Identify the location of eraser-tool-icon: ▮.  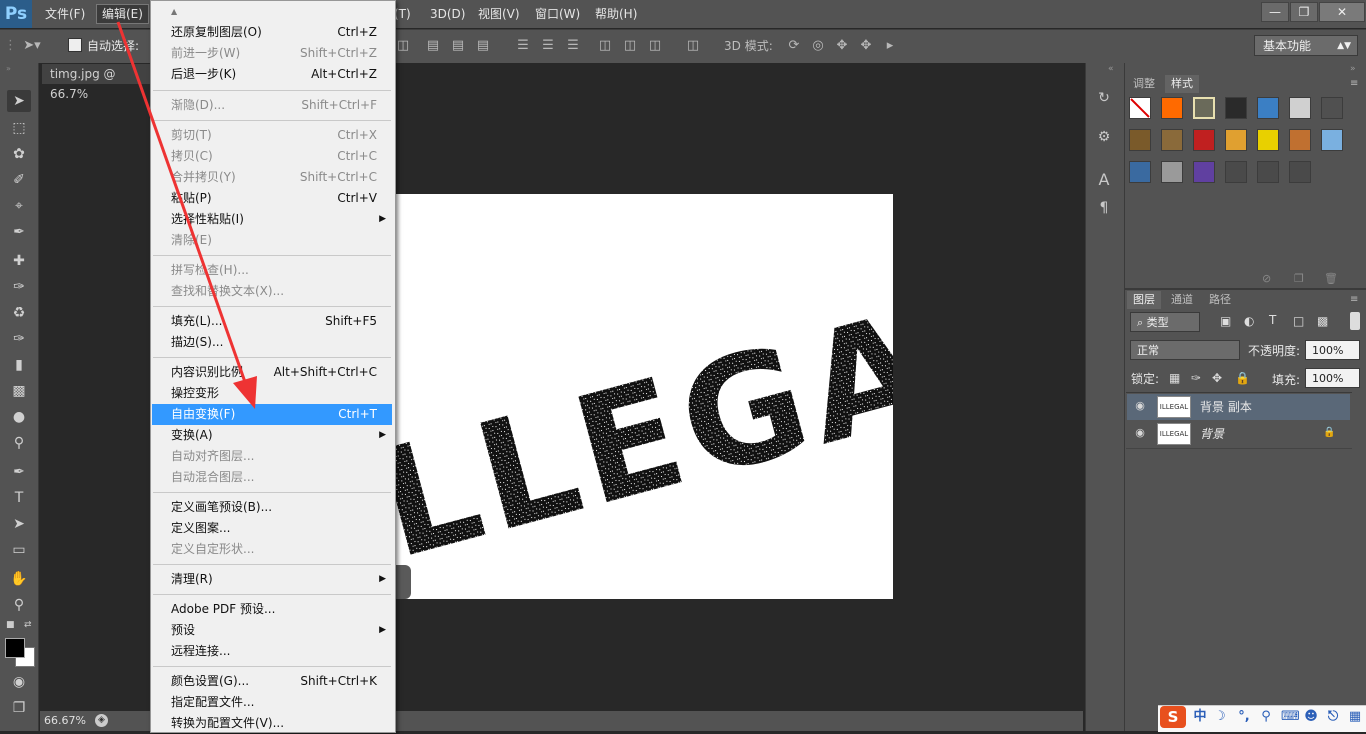
(19, 365).